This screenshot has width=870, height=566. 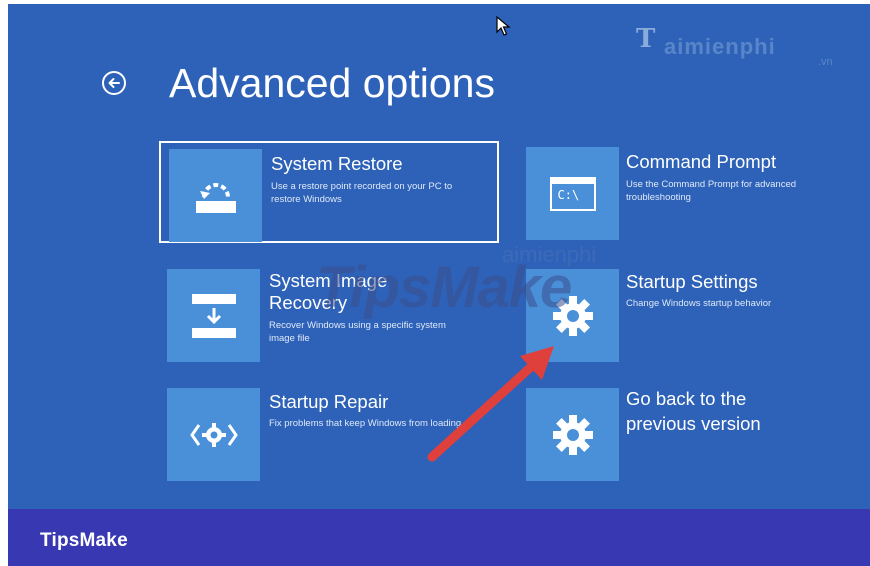 I want to click on footer-brand-label: TipsMake, so click(x=84, y=540).